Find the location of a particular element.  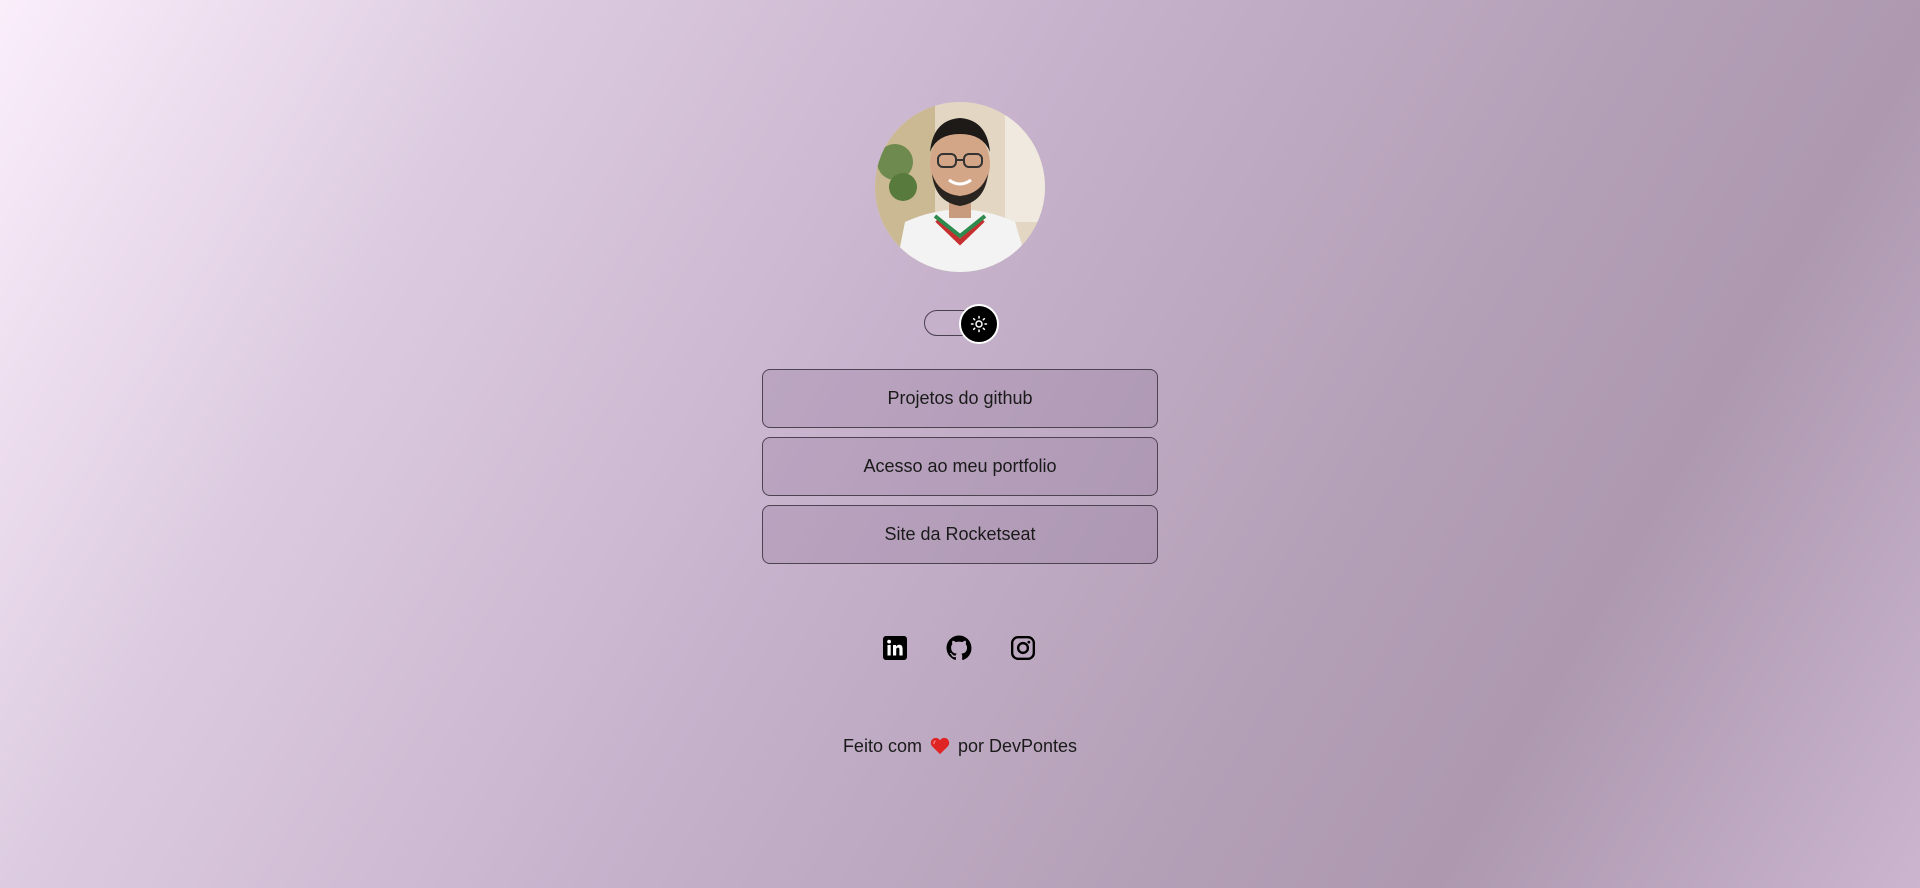

link-rocketseat: Site da Rocketseat is located at coordinates (960, 534).